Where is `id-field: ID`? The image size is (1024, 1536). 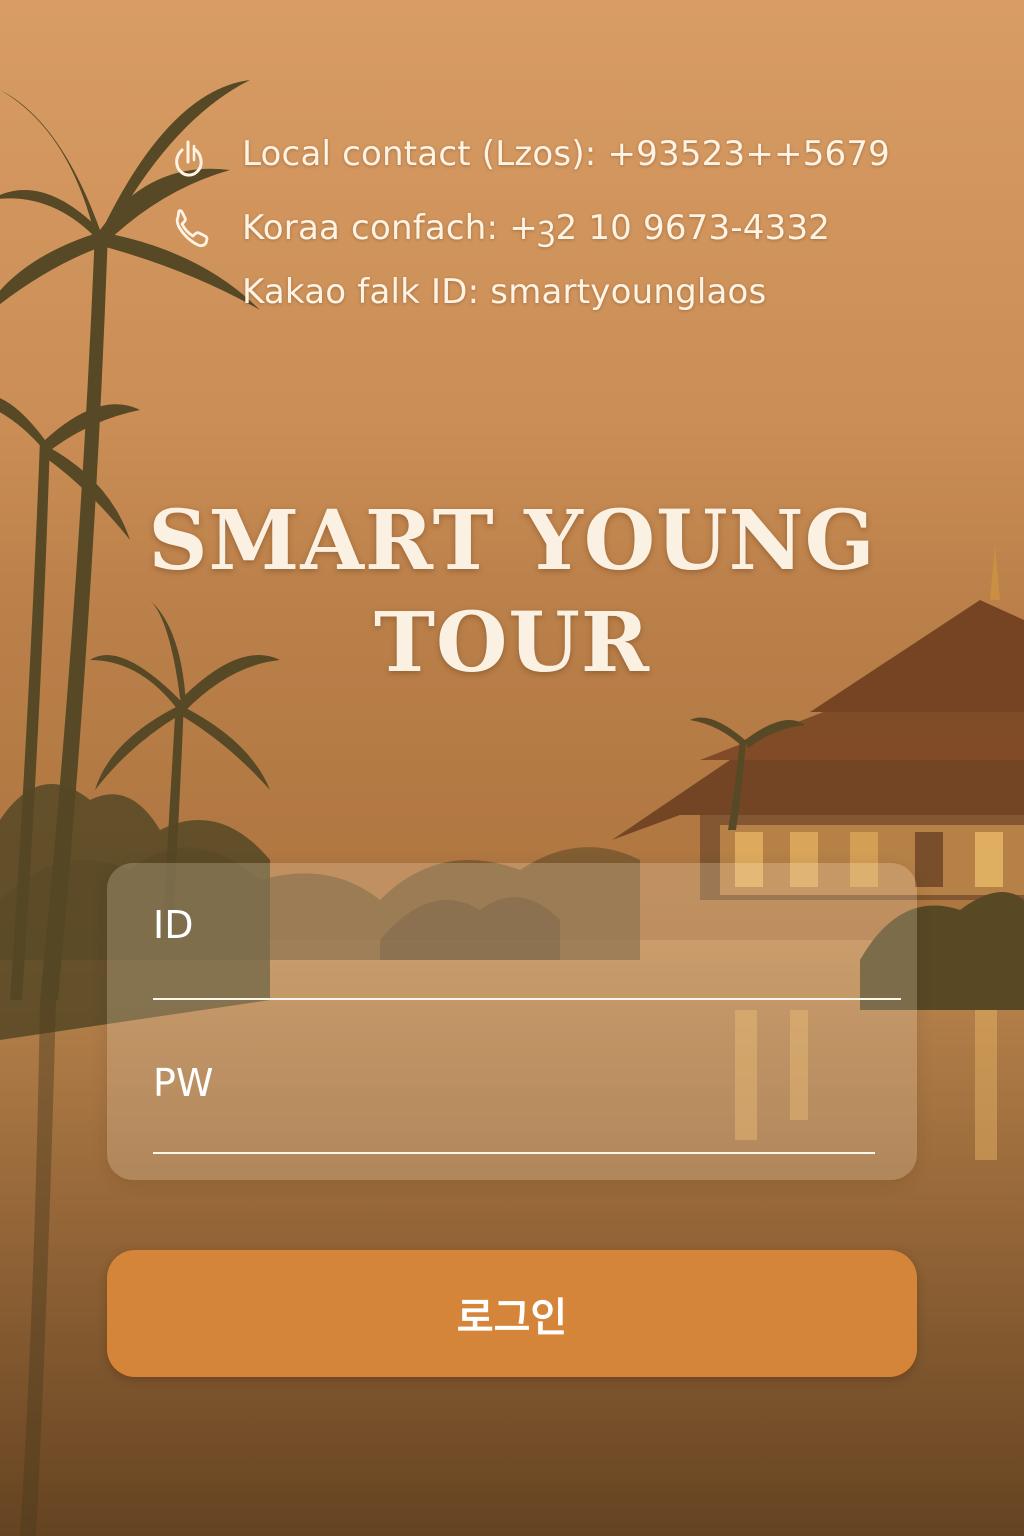 id-field: ID is located at coordinates (529, 954).